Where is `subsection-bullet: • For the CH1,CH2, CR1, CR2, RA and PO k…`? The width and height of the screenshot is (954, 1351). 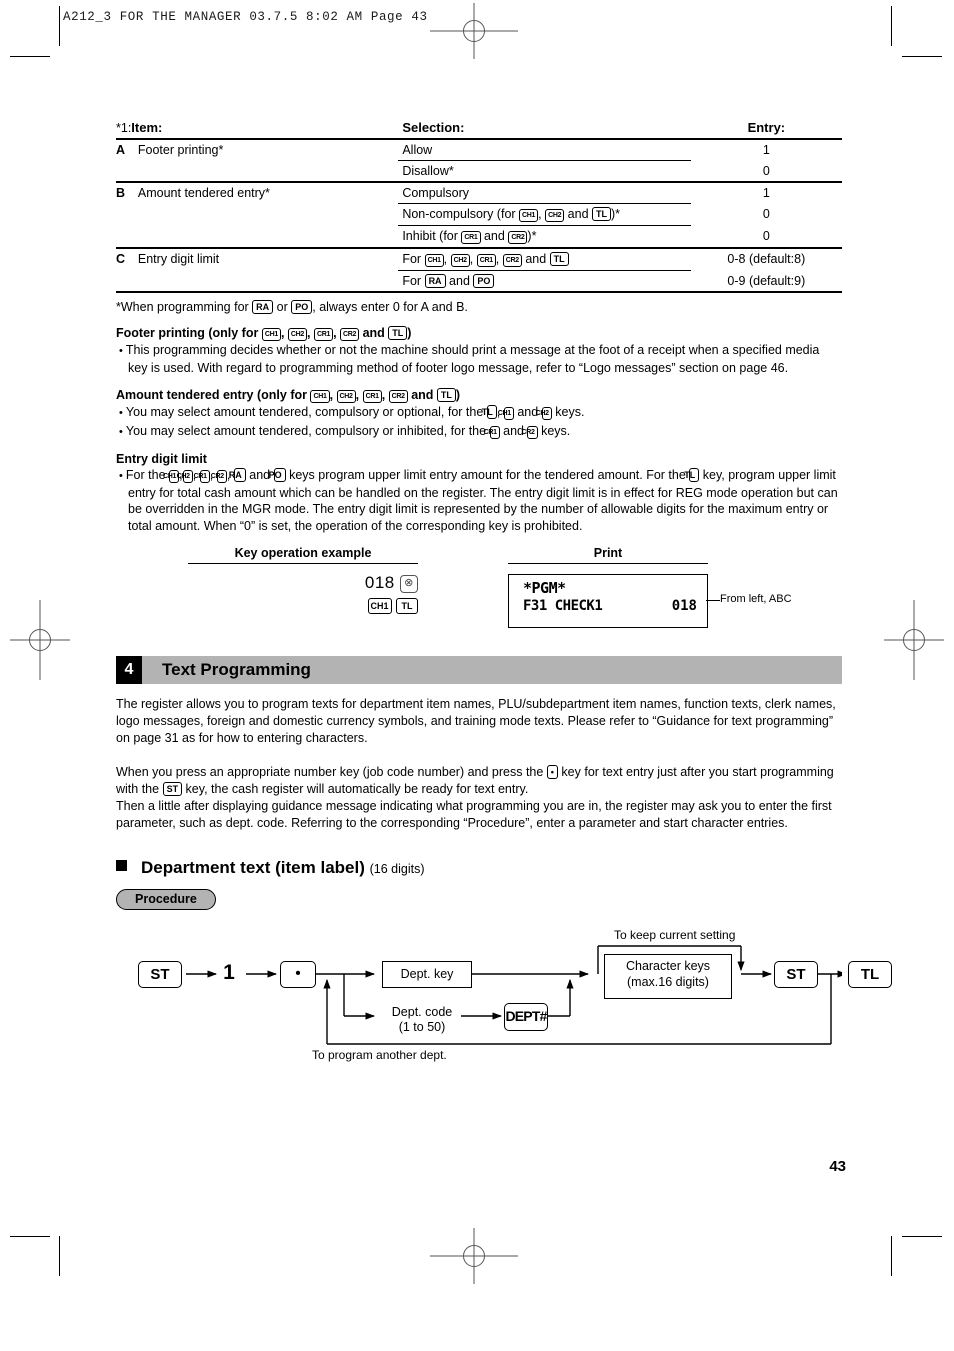 subsection-bullet: • For the CH1,CH2, CR1, CR2, RA and PO k… is located at coordinates (478, 500).